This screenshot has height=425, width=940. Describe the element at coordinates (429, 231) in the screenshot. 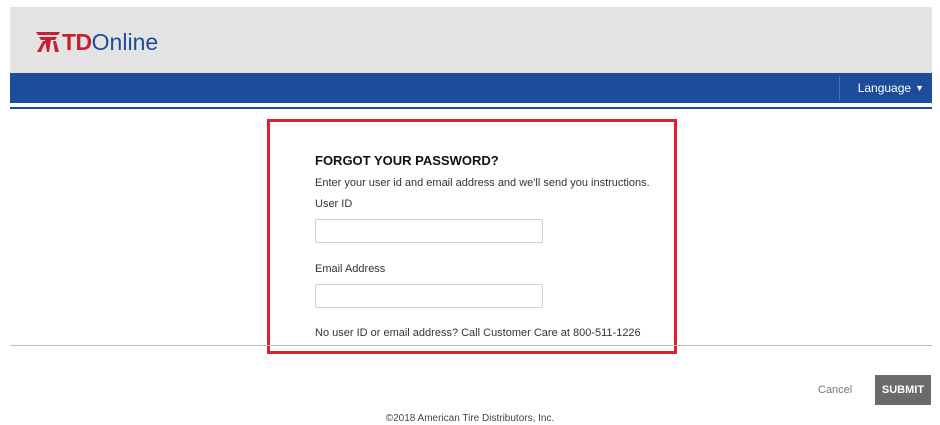

I see `user-id-field` at that location.